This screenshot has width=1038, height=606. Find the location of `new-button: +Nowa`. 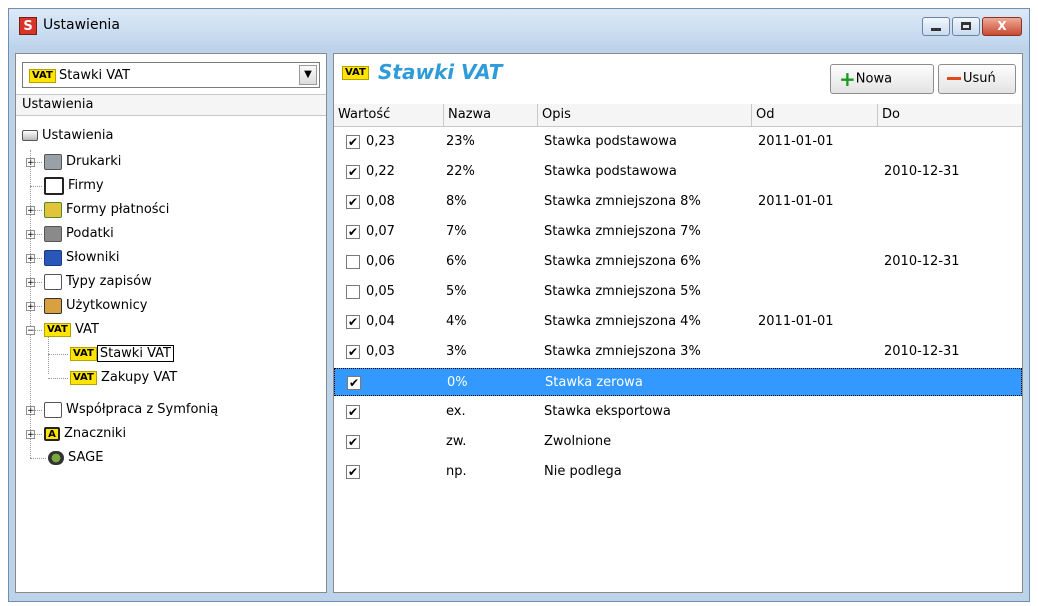

new-button: +Nowa is located at coordinates (882, 79).